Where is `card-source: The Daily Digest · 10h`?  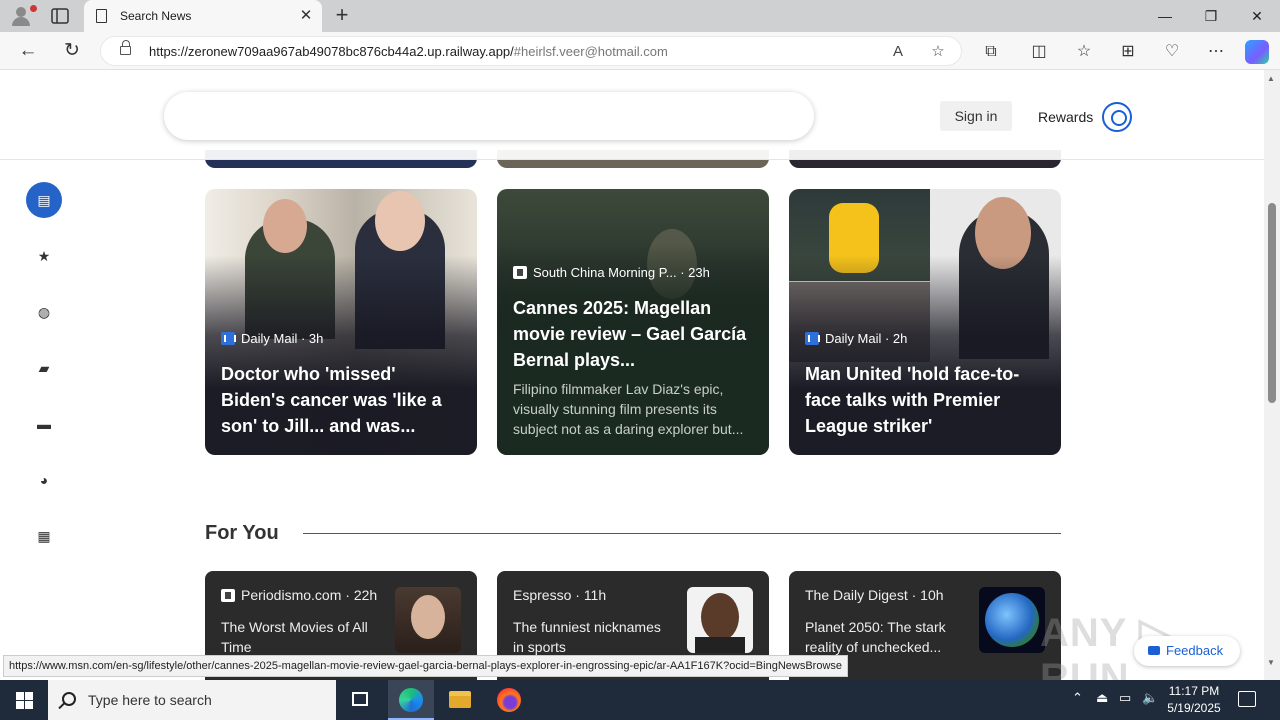 card-source: The Daily Digest · 10h is located at coordinates (874, 595).